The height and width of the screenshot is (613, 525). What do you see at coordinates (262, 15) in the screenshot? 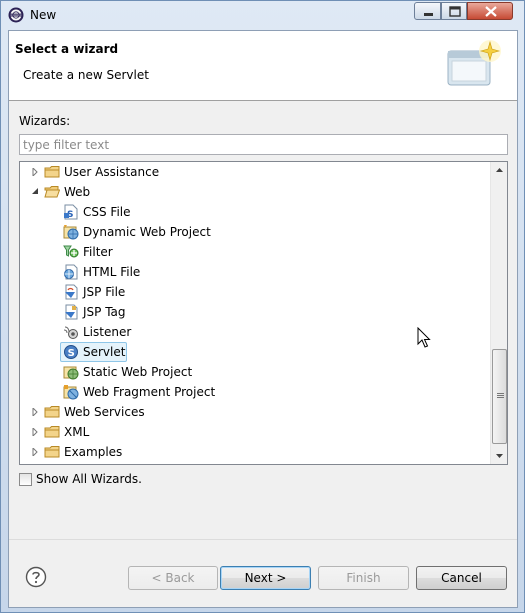
I see `title-bar: New` at bounding box center [262, 15].